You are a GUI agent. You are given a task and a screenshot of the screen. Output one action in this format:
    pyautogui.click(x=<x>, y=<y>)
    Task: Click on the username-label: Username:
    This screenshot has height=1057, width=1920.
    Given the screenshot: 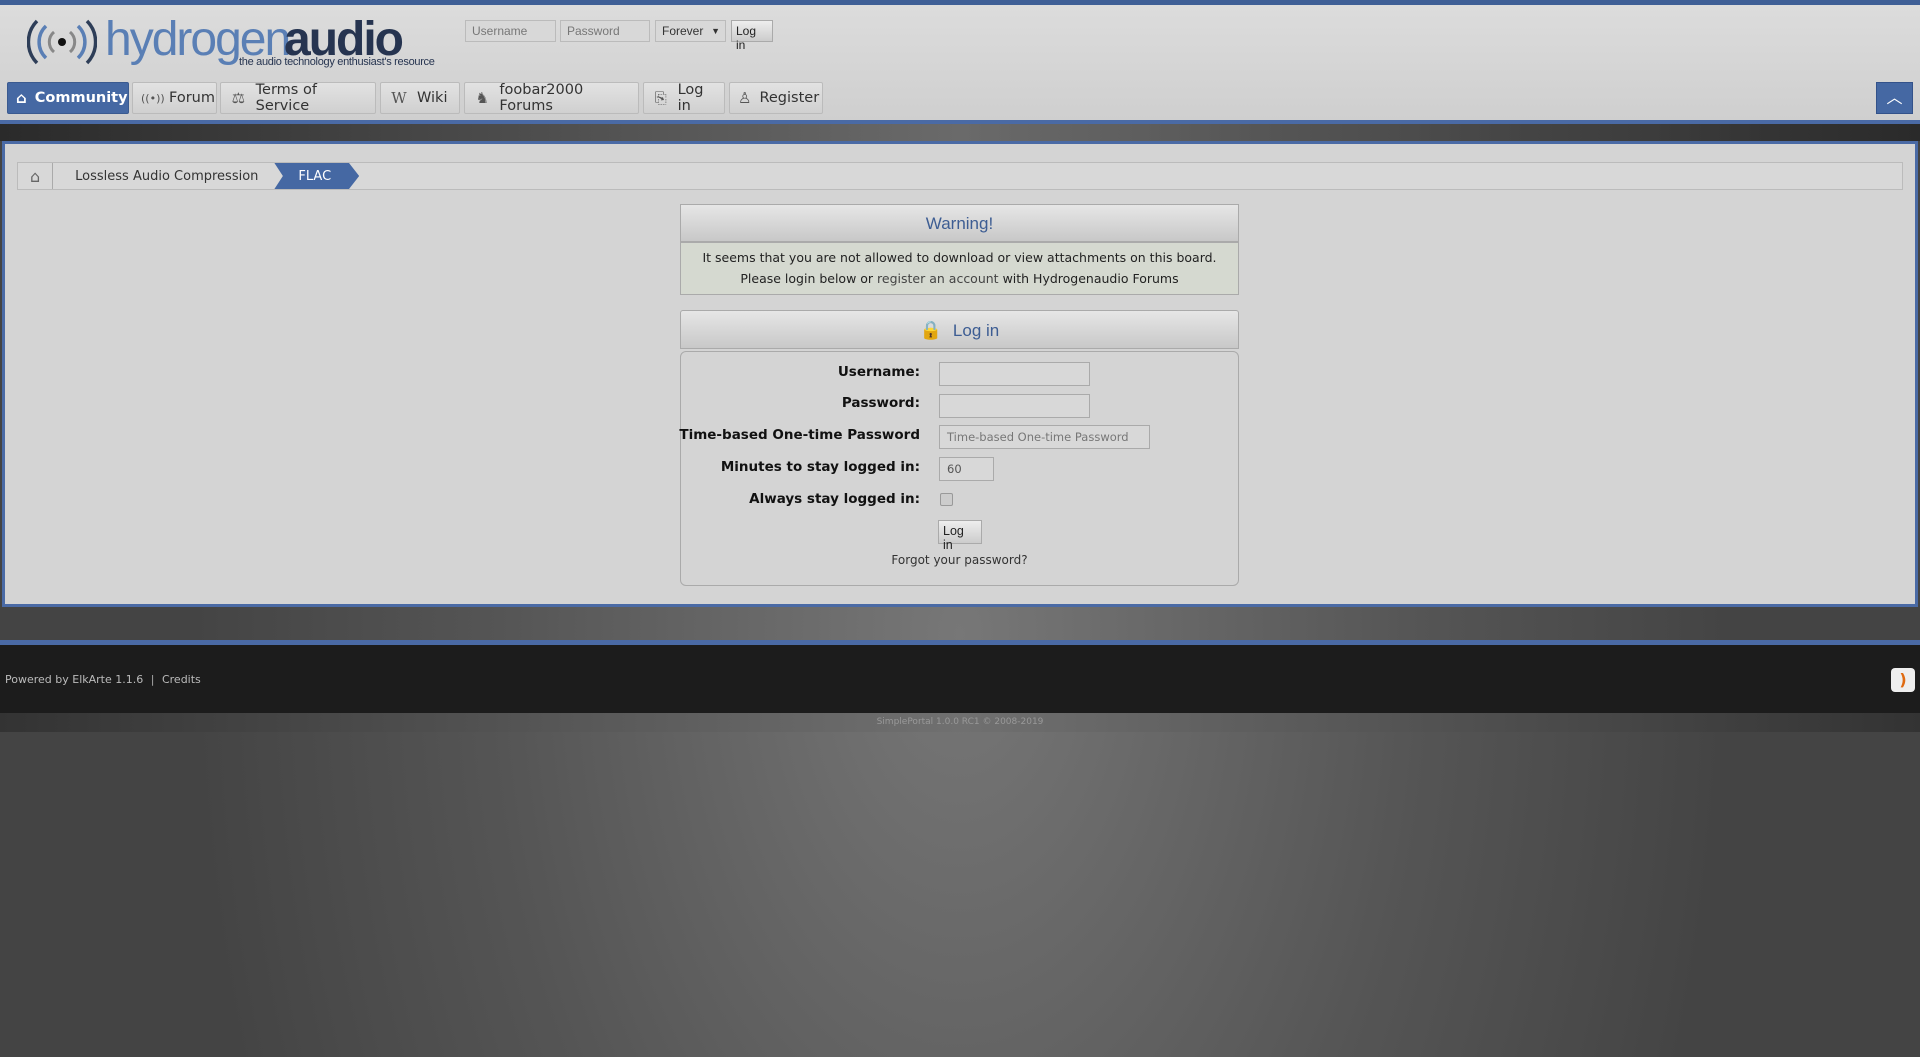 What is the action you would take?
    pyautogui.click(x=878, y=372)
    